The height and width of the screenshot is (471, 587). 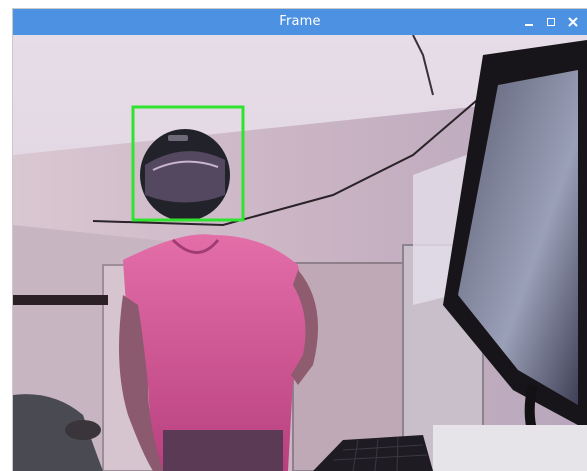 What do you see at coordinates (185, 177) in the screenshot?
I see `helmet-visor` at bounding box center [185, 177].